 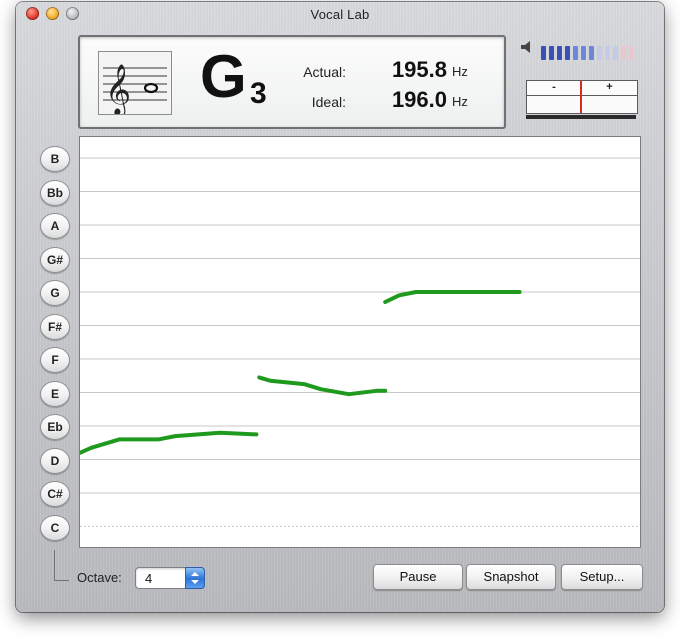 What do you see at coordinates (460, 71) in the screenshot?
I see `actual-unit: Hz` at bounding box center [460, 71].